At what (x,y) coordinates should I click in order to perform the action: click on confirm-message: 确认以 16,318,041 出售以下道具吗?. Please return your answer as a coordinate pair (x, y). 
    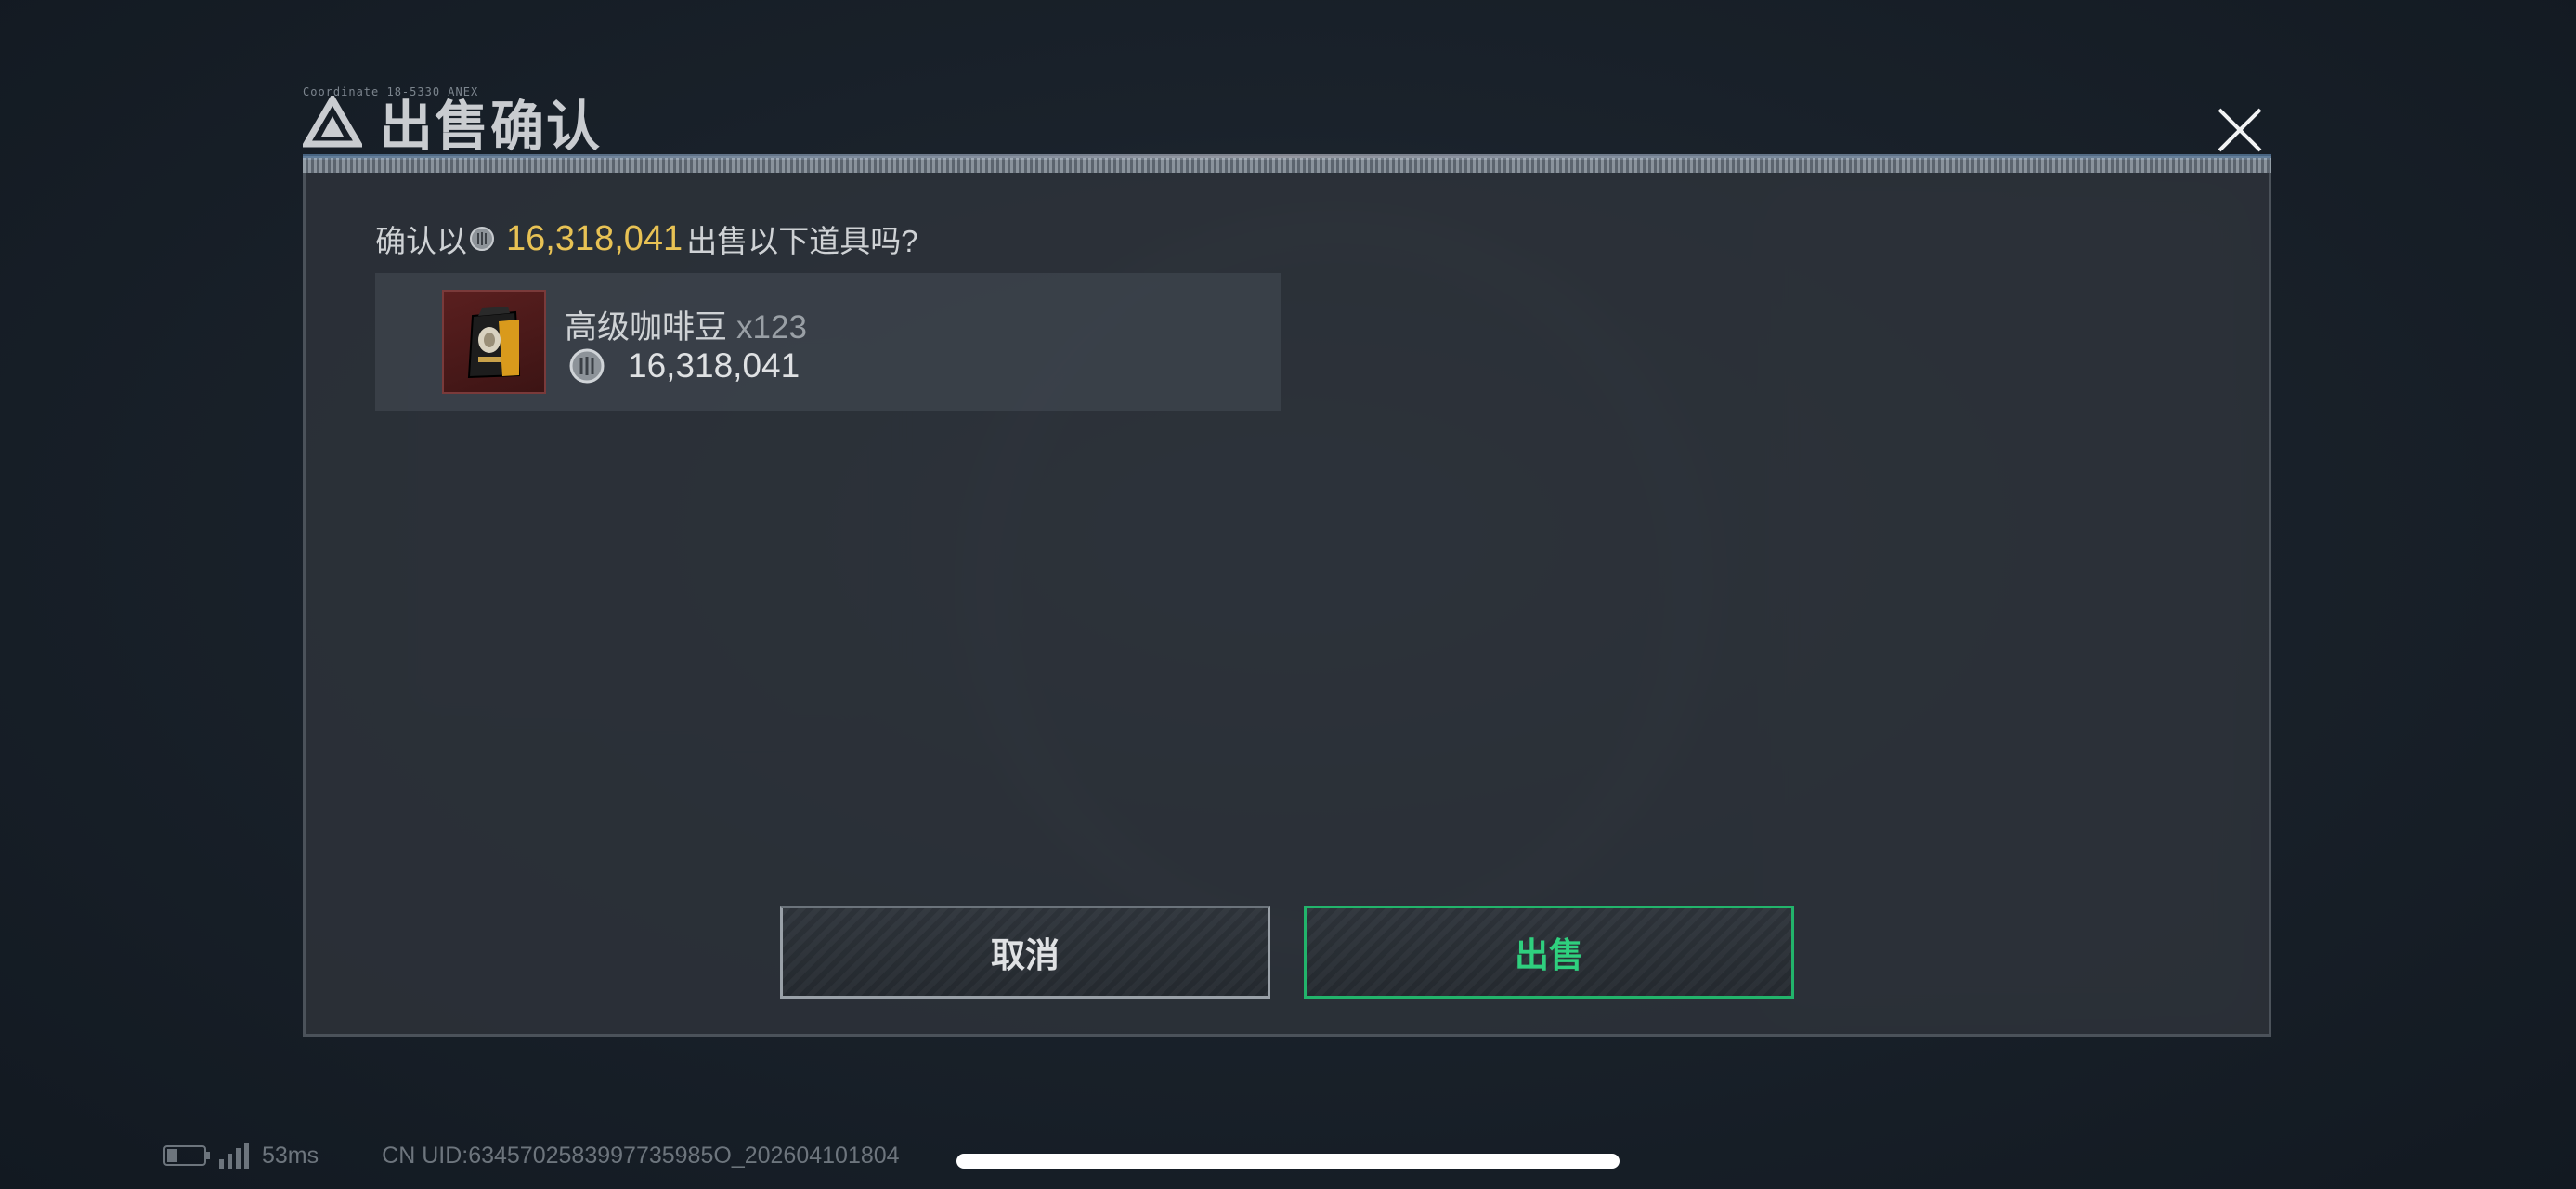
    Looking at the image, I should click on (646, 239).